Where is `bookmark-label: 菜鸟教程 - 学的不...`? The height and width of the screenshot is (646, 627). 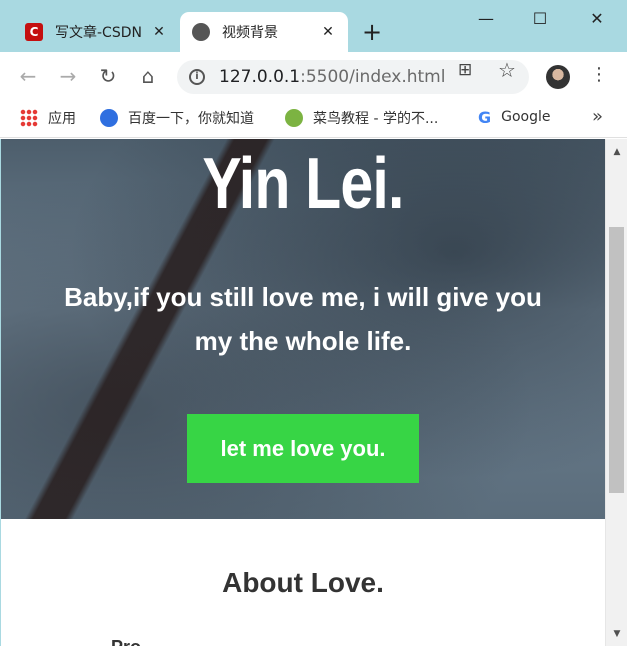
bookmark-label: 菜鸟教程 - 学的不... is located at coordinates (376, 119).